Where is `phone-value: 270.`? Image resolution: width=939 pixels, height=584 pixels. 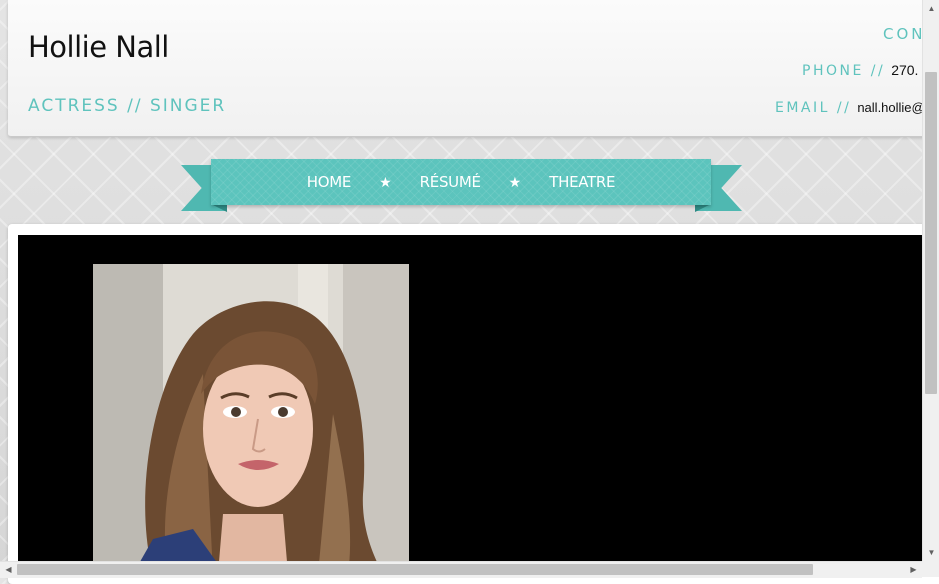
phone-value: 270. is located at coordinates (905, 70).